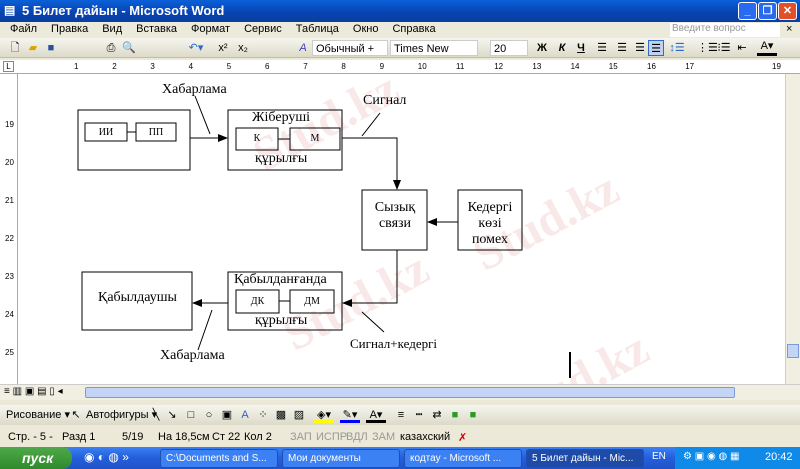  Describe the element at coordinates (725, 30) in the screenshot. I see `help-search-input: Введите вопрос` at that location.